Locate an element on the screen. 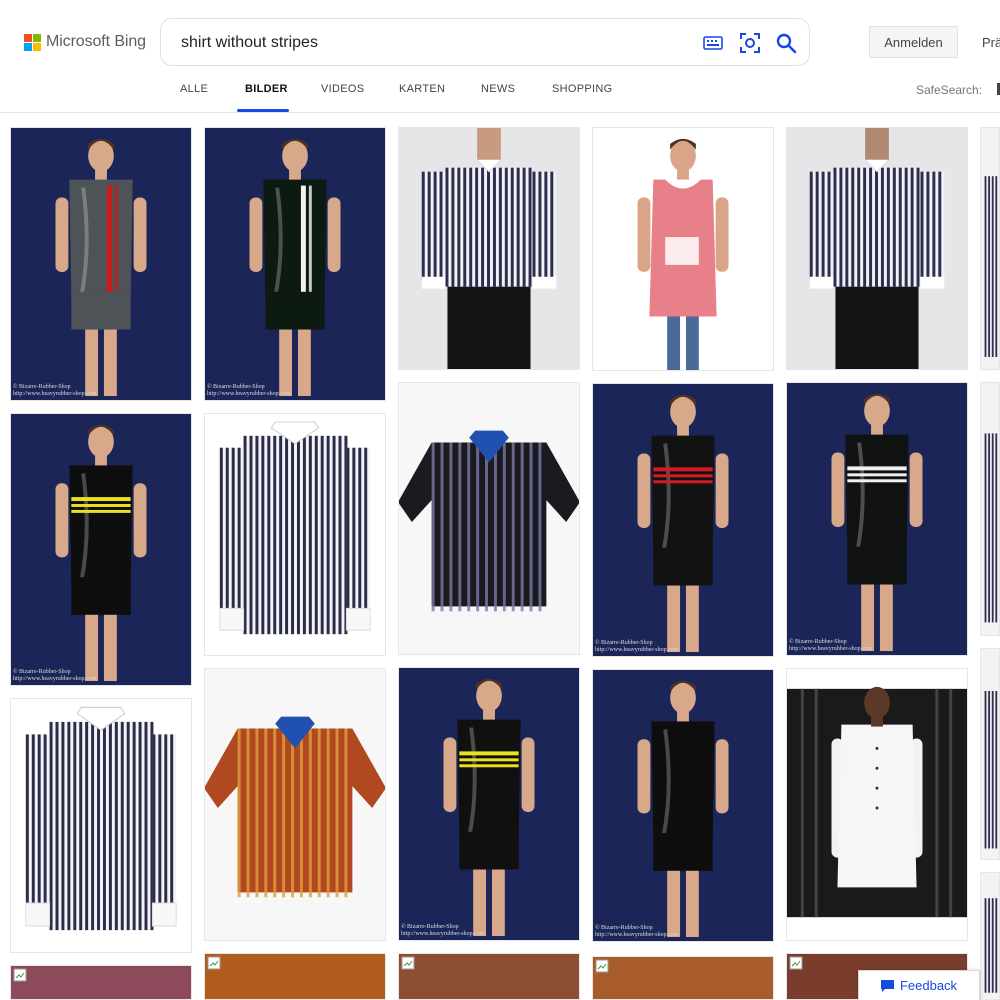 This screenshot has width=1000, height=1000. preferences-link: Prä is located at coordinates (991, 42).